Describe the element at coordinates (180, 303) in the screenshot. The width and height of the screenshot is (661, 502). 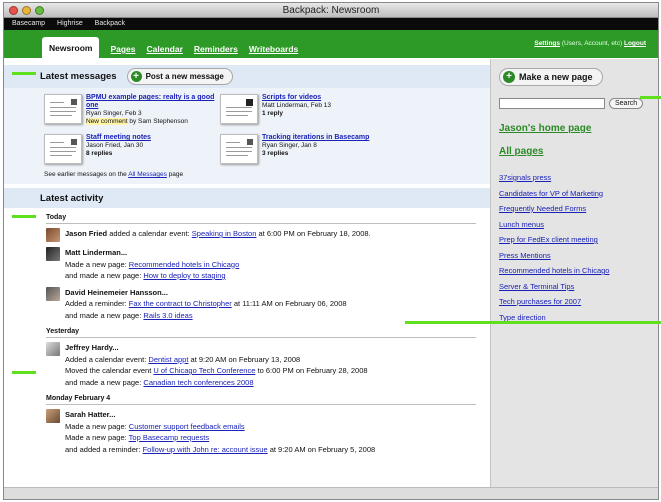
I see `activity-link: Fax the contract to Christopher` at that location.